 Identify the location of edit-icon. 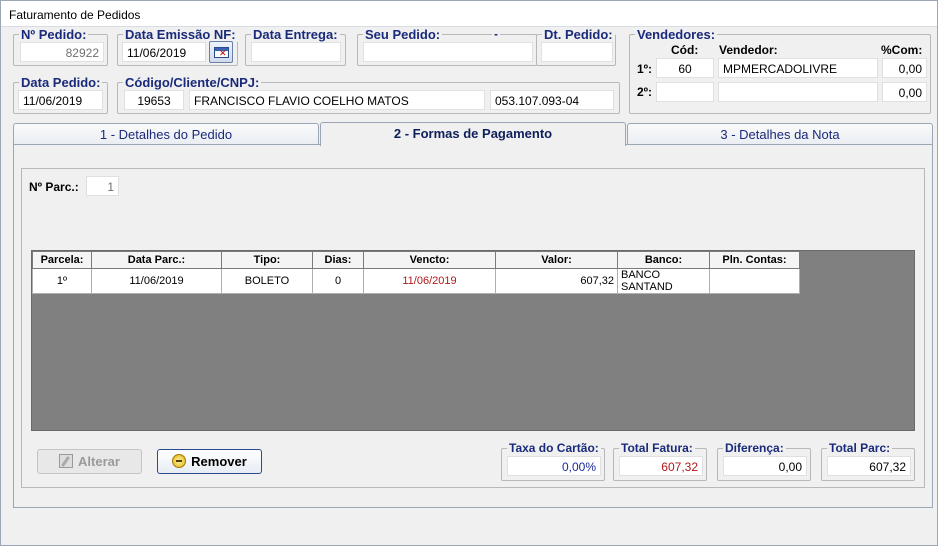
(66, 461).